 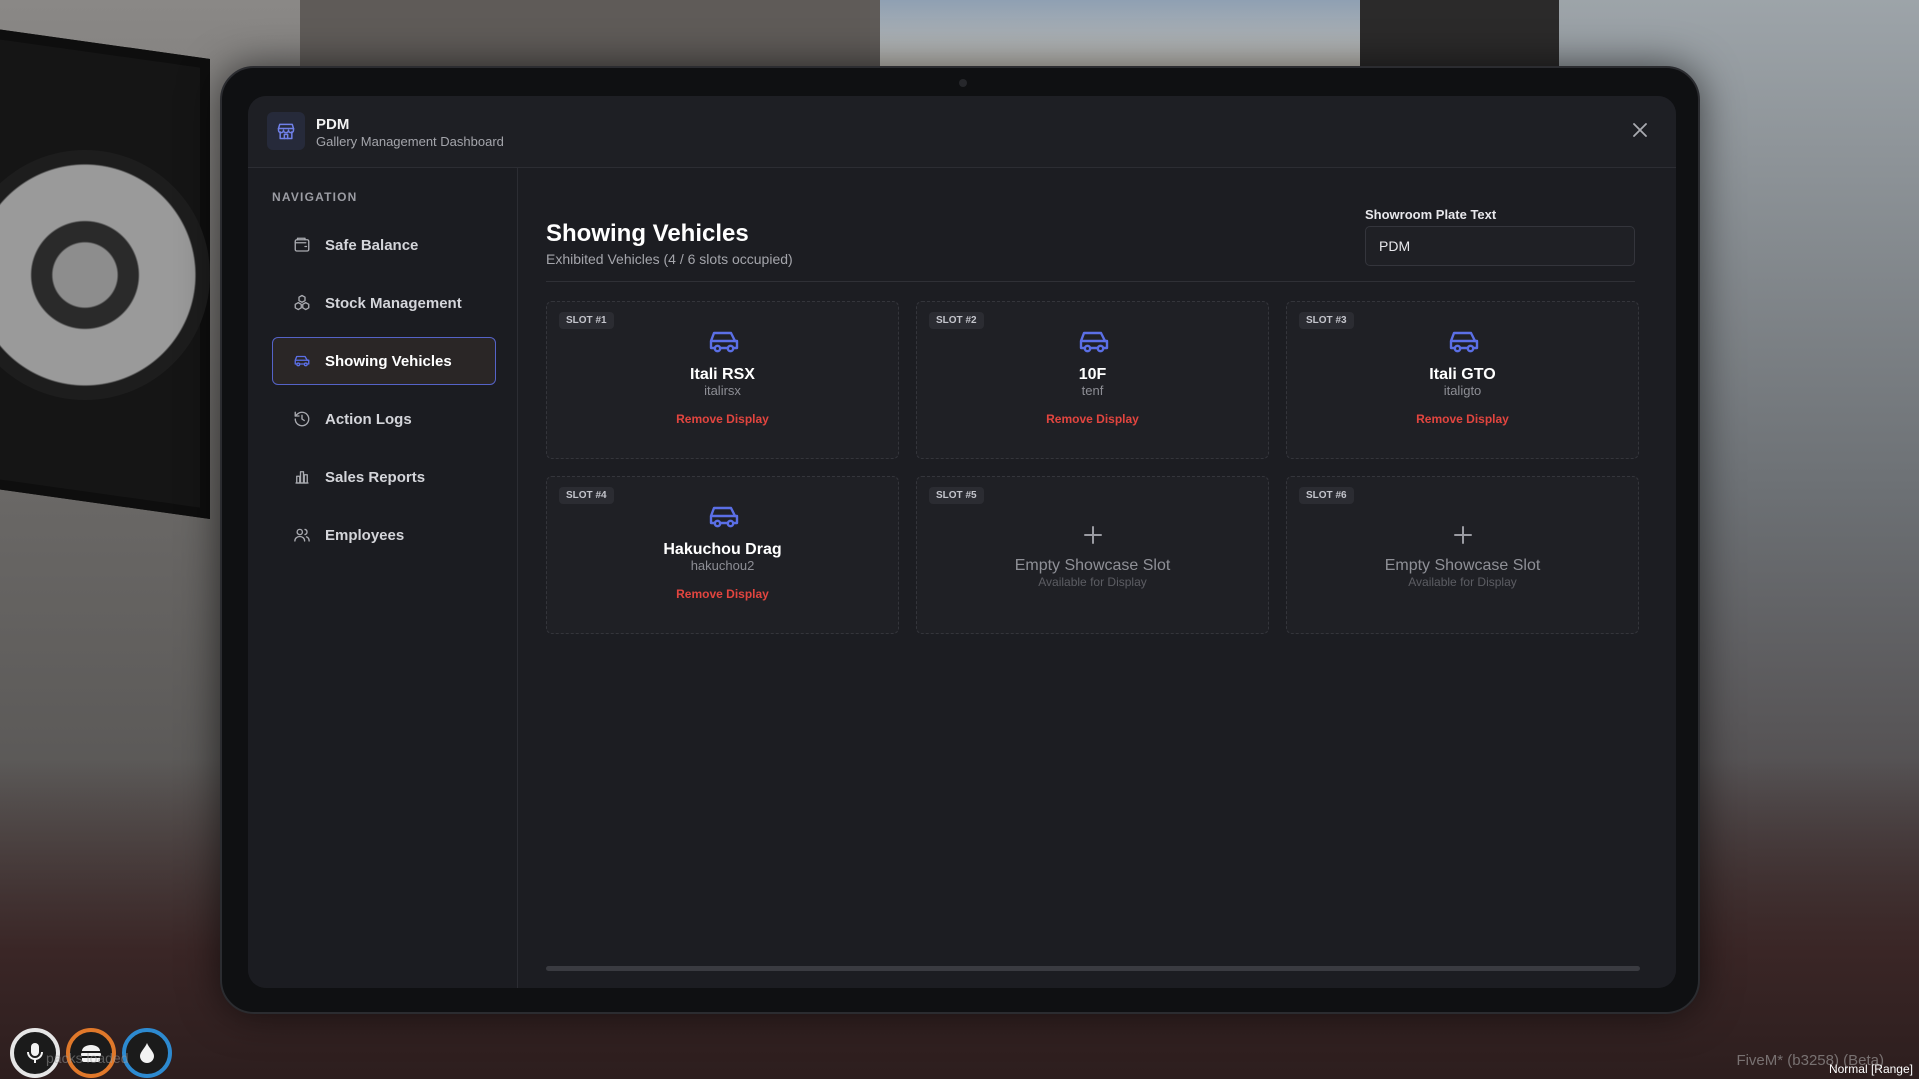 I want to click on sidebar-item-sales-reports: Sales Reports, so click(x=384, y=477).